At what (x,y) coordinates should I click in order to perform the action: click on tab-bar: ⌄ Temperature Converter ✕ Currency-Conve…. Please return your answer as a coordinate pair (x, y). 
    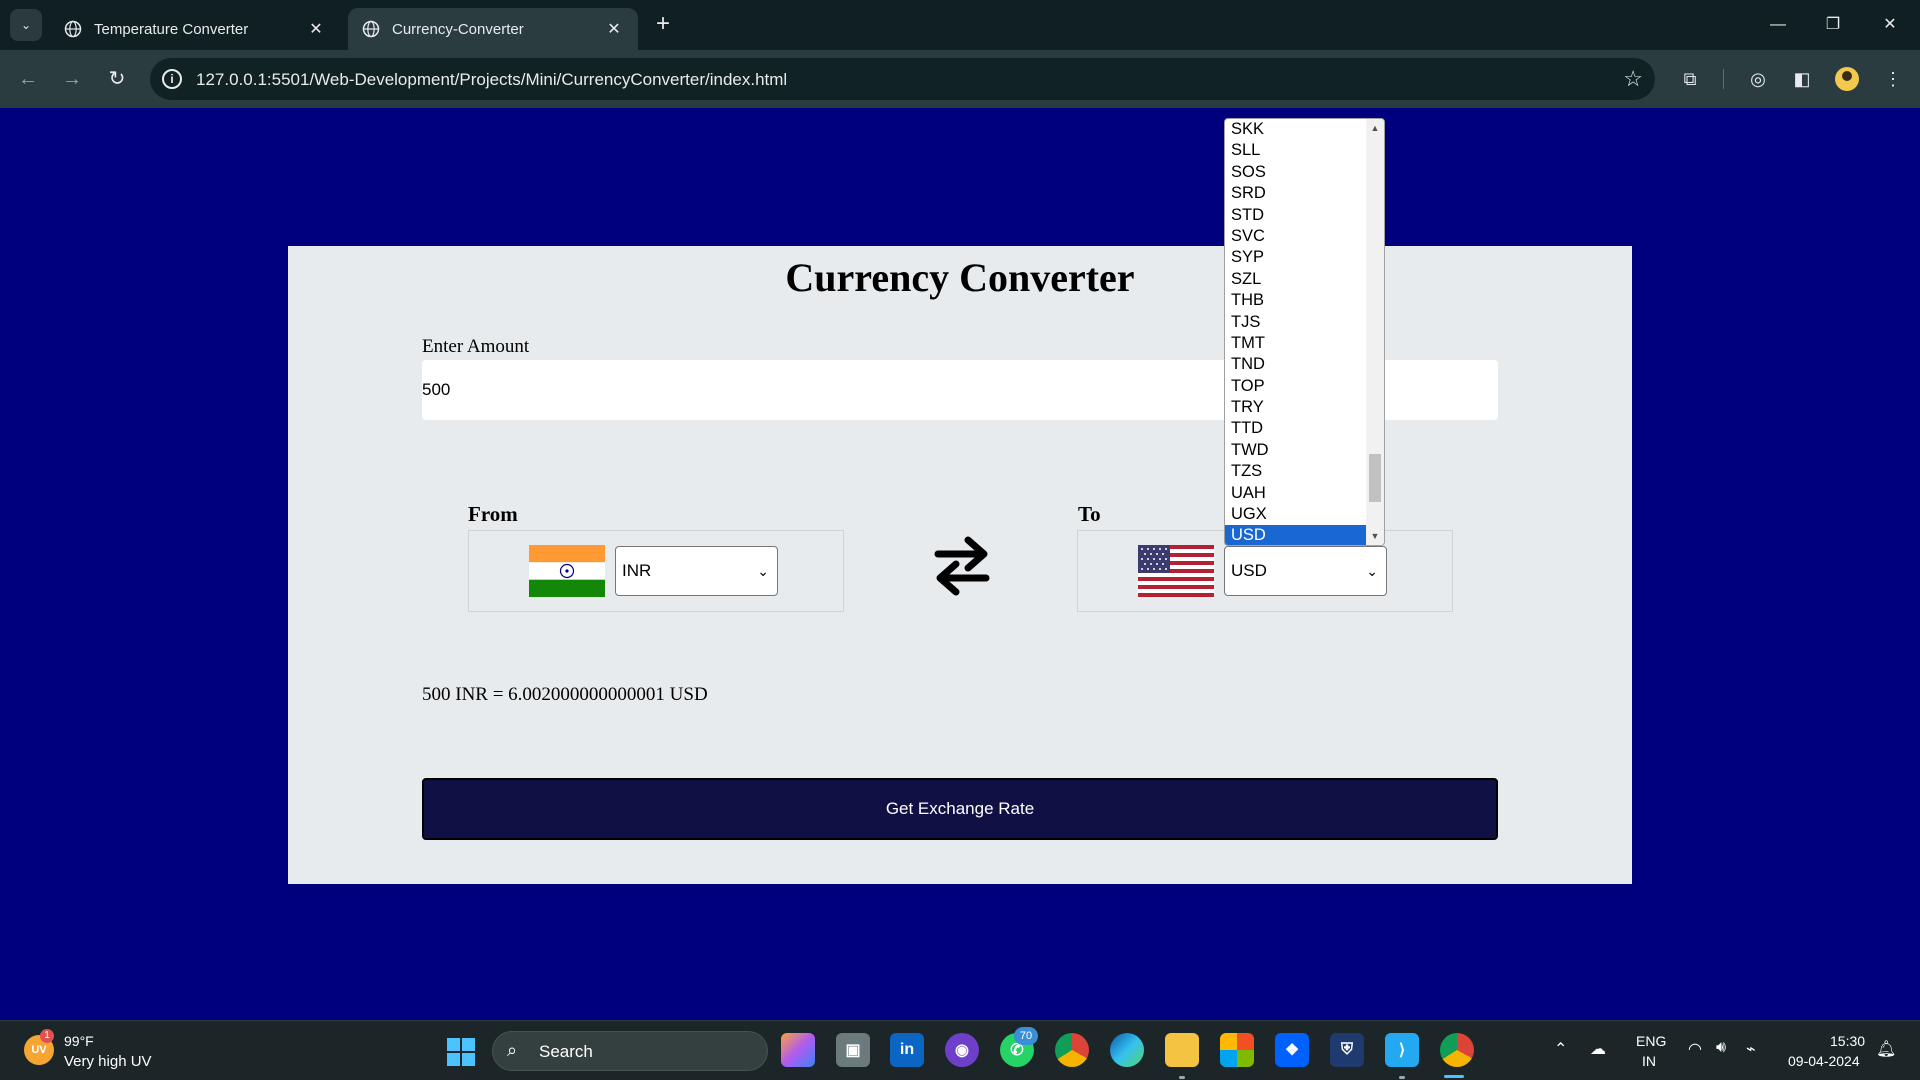
    Looking at the image, I should click on (960, 25).